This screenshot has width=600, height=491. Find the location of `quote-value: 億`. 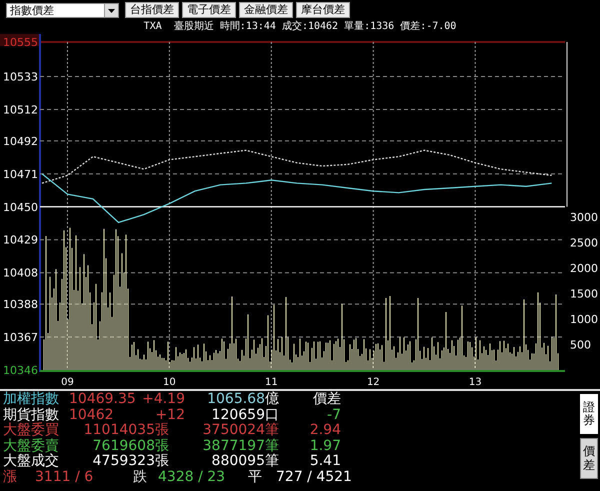

quote-value: 億 is located at coordinates (272, 400).